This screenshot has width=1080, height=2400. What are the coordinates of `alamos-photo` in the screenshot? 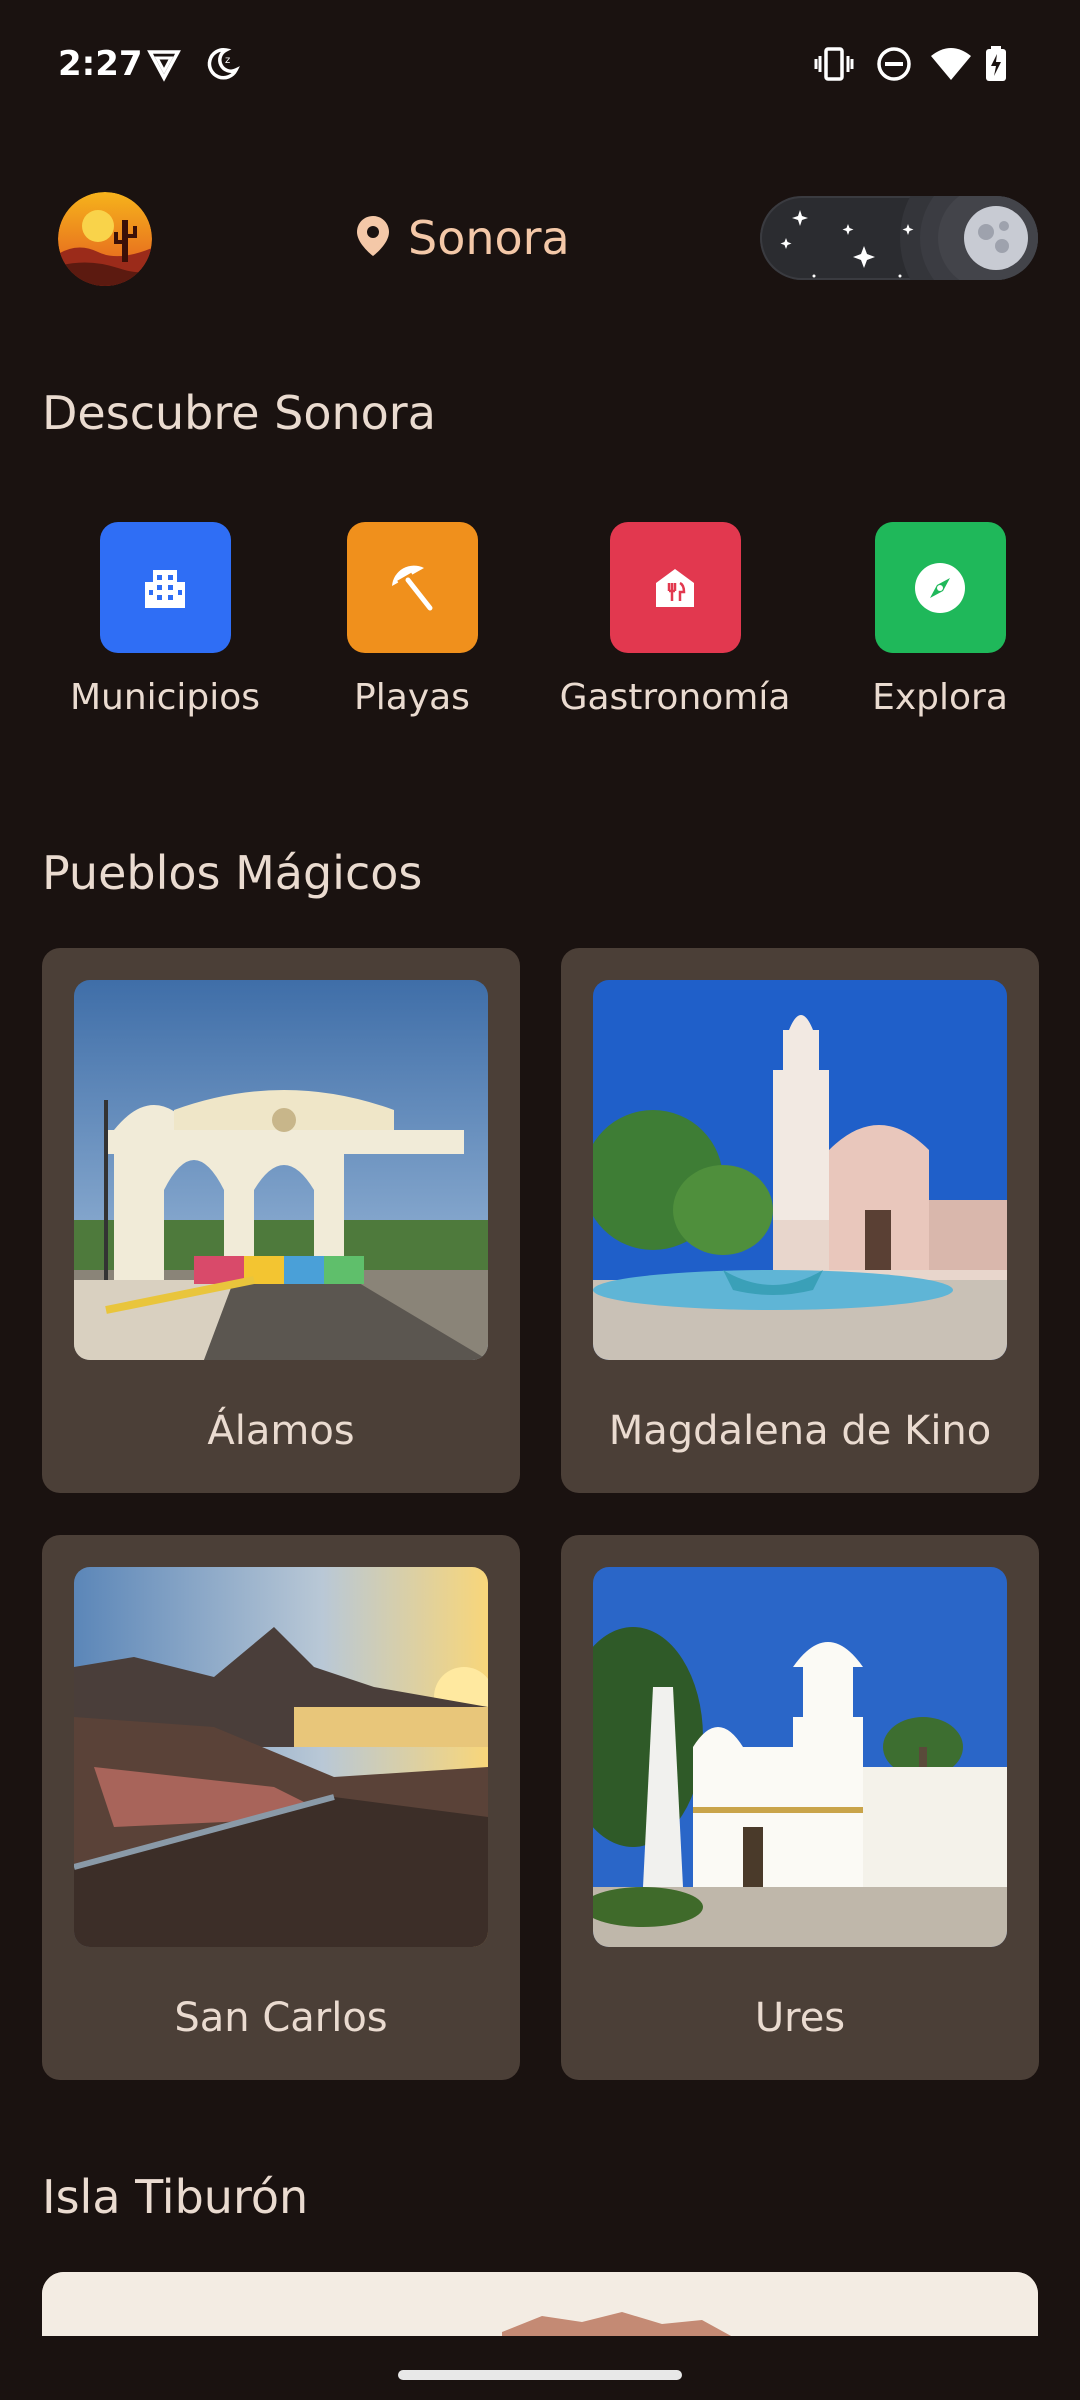 It's located at (281, 1170).